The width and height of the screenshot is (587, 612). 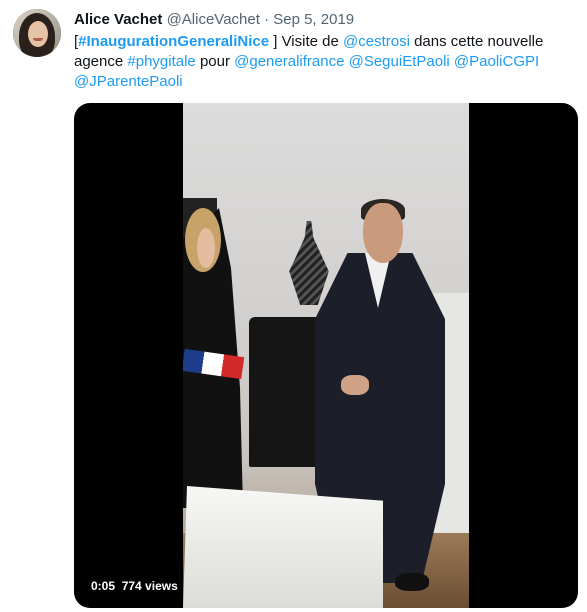 What do you see at coordinates (496, 61) in the screenshot?
I see `mention-paolicgpi: @PaoliCGPI` at bounding box center [496, 61].